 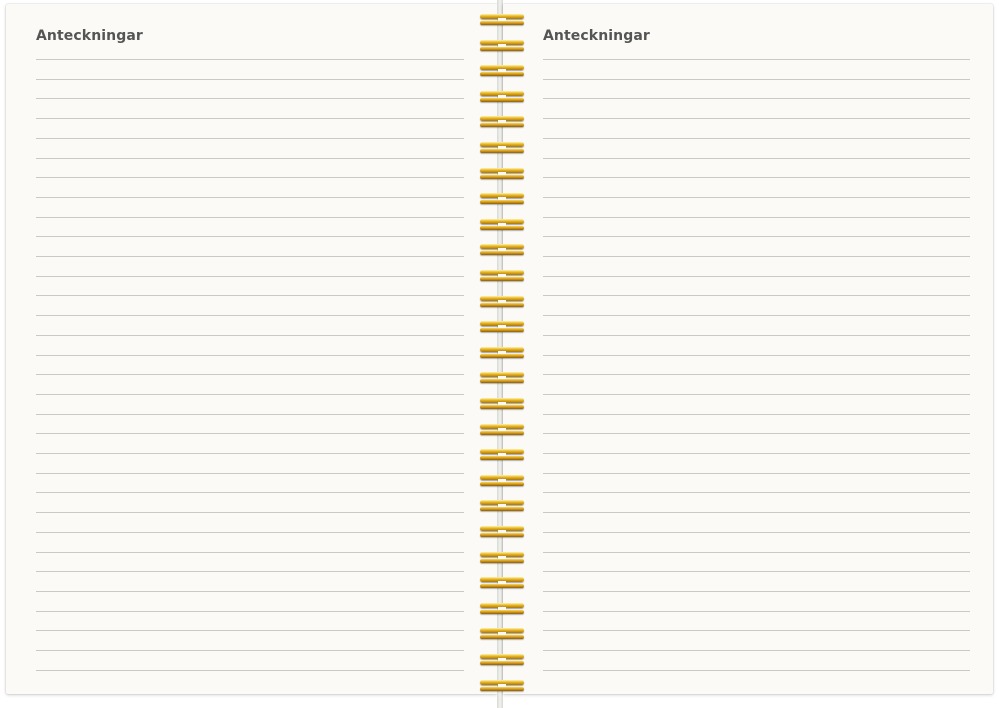 I want to click on left-page-title: Anteckningar, so click(x=89, y=36).